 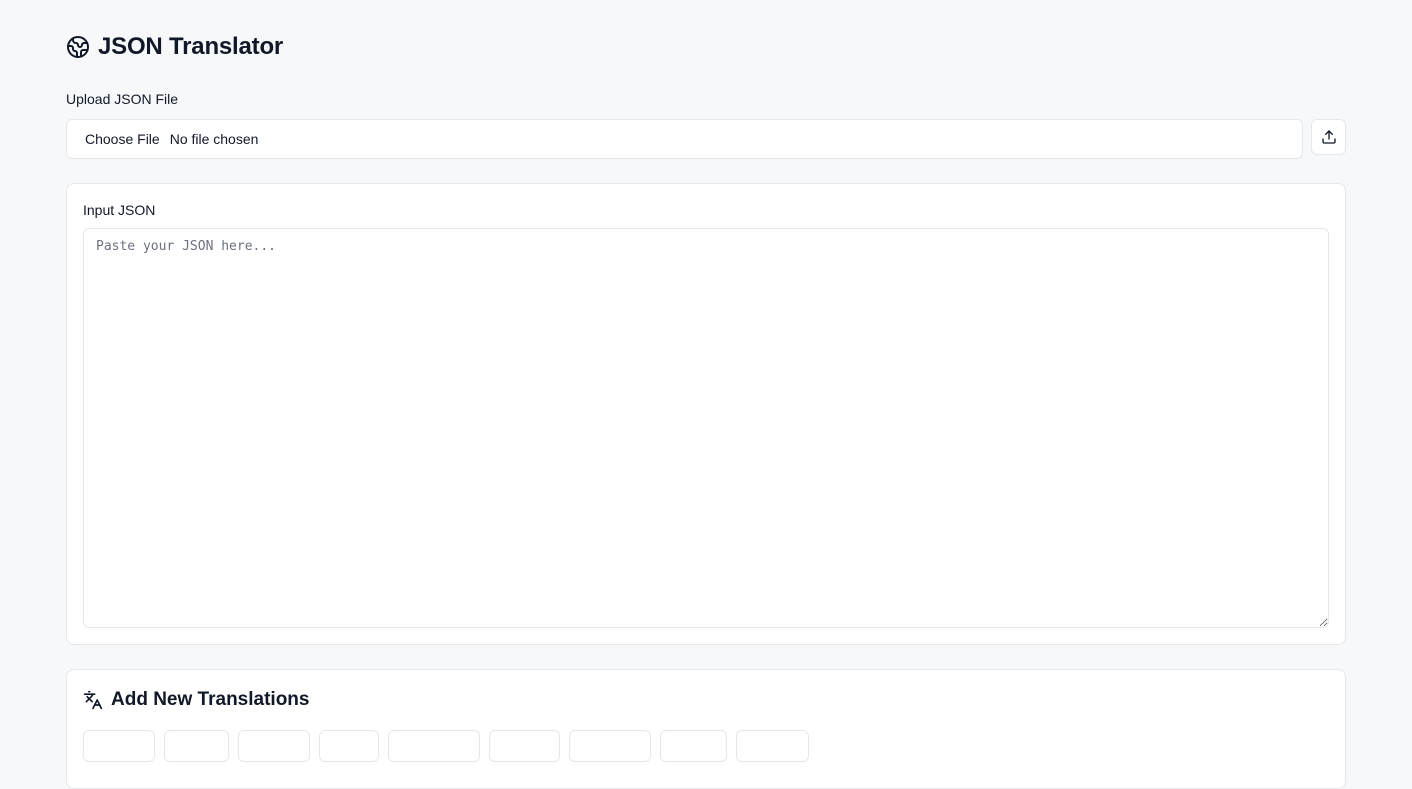 I want to click on upload-icon, so click(x=1328, y=137).